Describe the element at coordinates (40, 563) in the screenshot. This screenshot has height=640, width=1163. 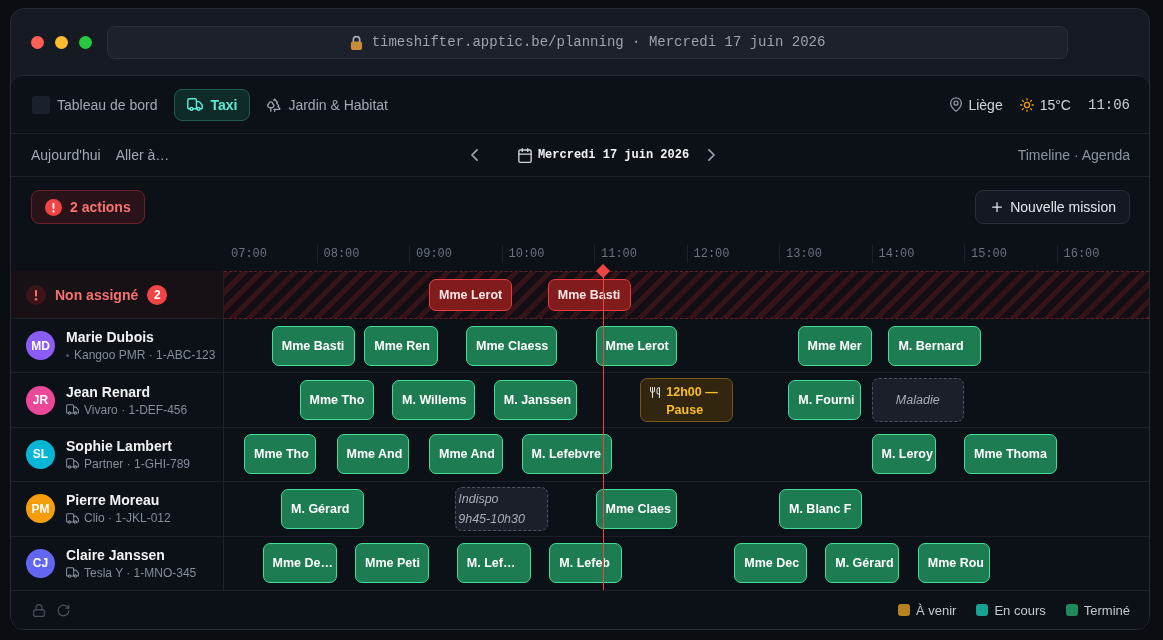
I see `avatar: CJ` at that location.